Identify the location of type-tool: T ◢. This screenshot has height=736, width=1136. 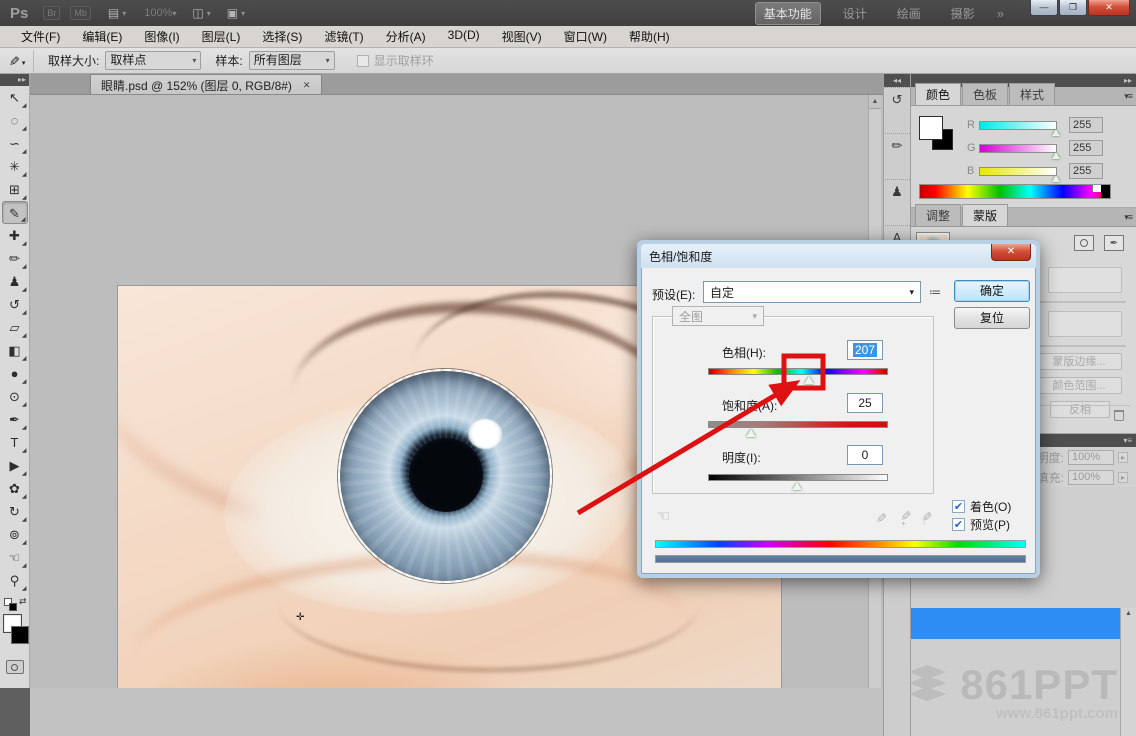
(15, 442).